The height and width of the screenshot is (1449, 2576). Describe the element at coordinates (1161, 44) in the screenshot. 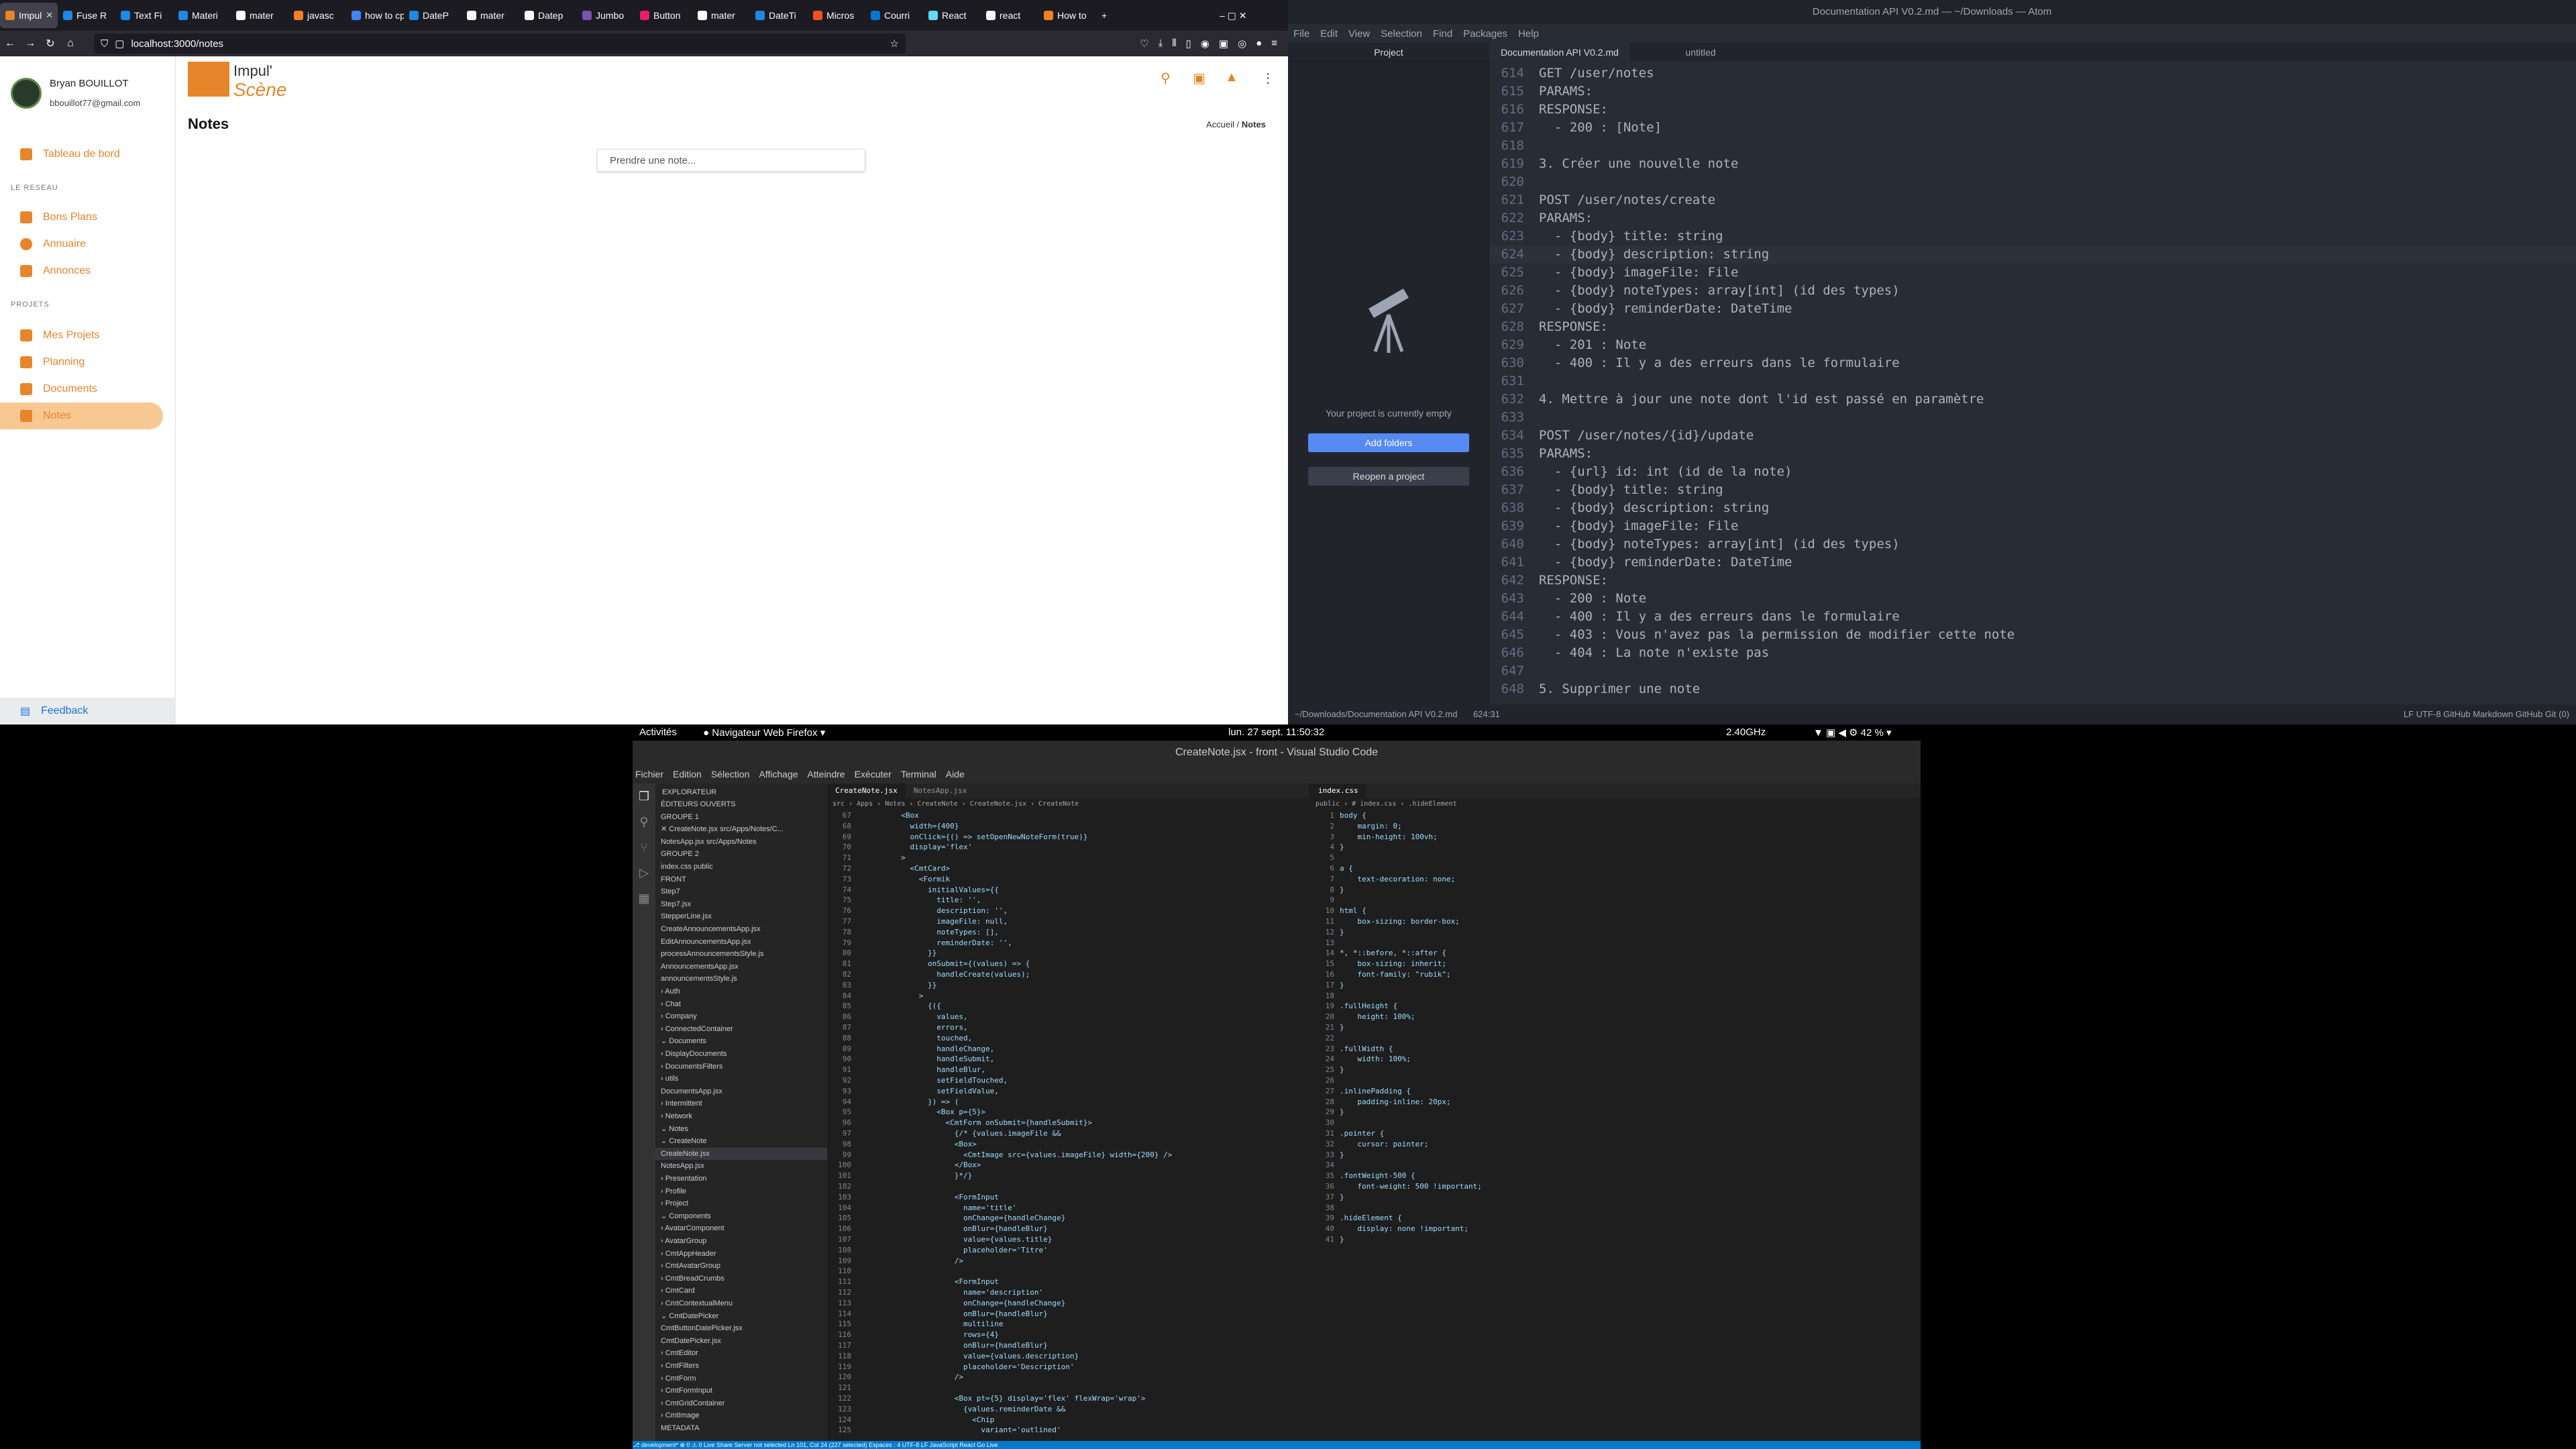

I see `downloads-icon: ⤓` at that location.